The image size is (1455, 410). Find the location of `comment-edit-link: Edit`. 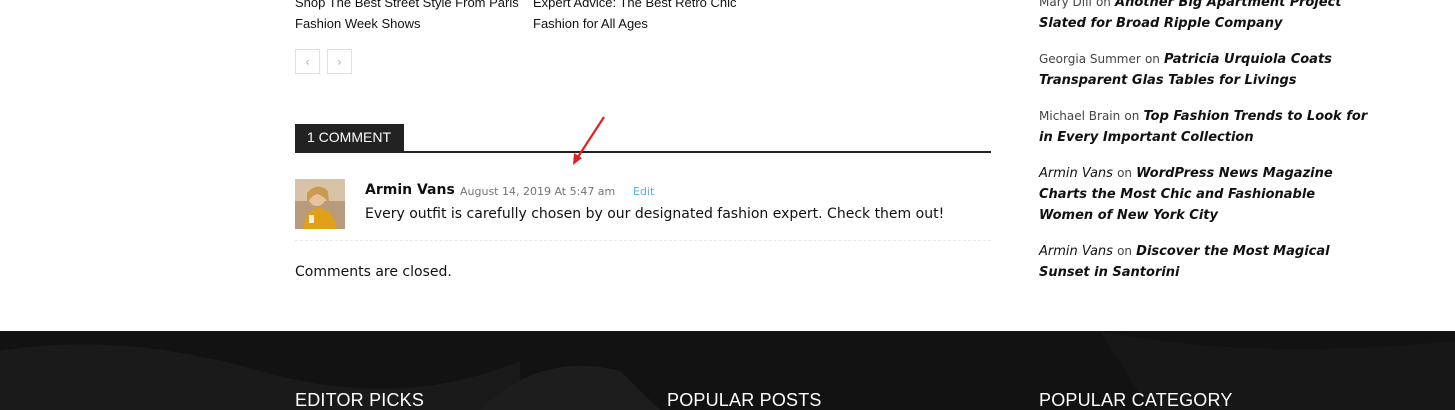

comment-edit-link: Edit is located at coordinates (643, 191).